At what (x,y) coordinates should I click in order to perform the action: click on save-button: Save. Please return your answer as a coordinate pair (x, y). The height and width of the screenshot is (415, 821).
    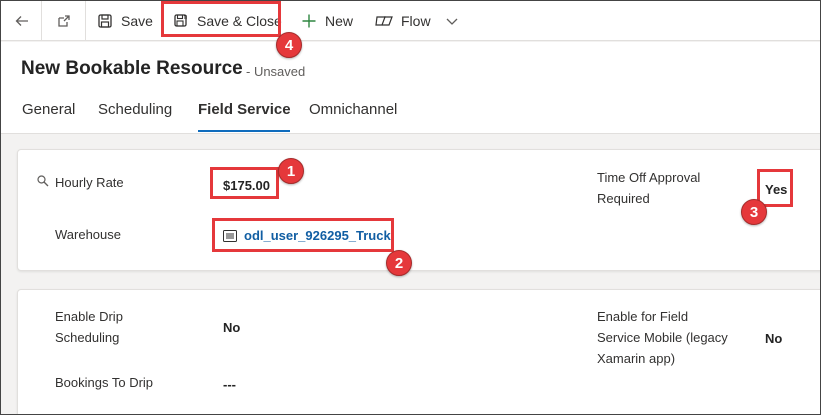
    Looking at the image, I should click on (125, 21).